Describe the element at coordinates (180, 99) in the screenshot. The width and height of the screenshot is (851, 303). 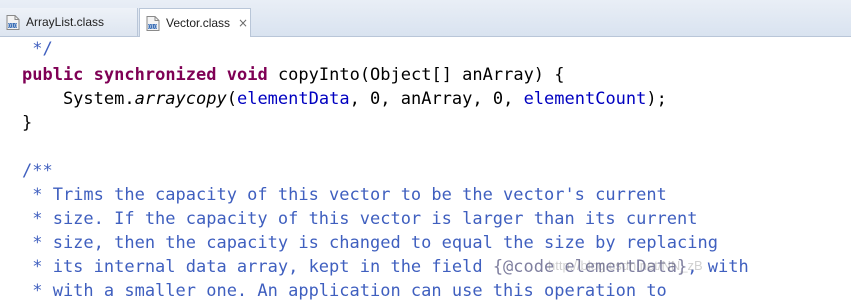
I see `static-method-call: arraycopy` at that location.